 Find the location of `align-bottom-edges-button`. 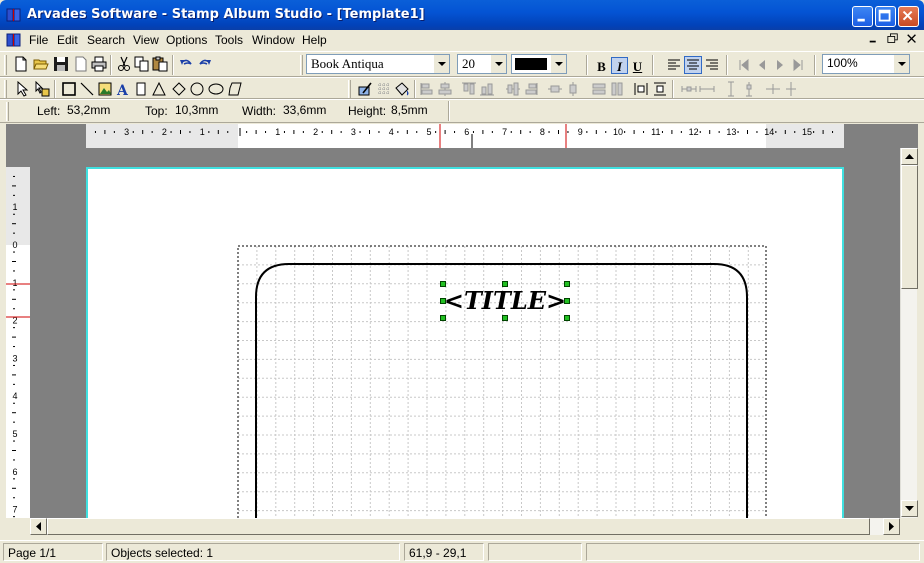

align-bottom-edges-button is located at coordinates (487, 89).